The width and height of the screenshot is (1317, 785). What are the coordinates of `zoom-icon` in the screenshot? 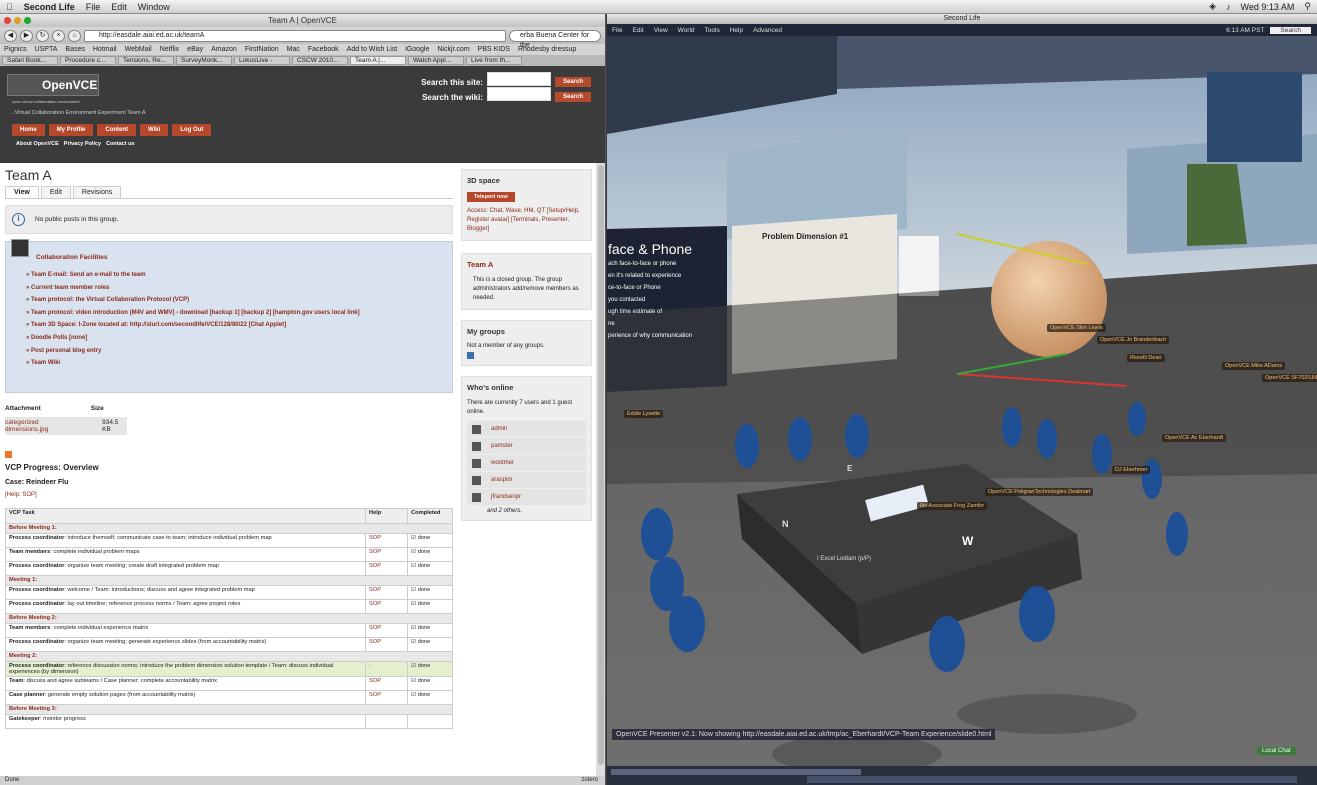 It's located at (27, 20).